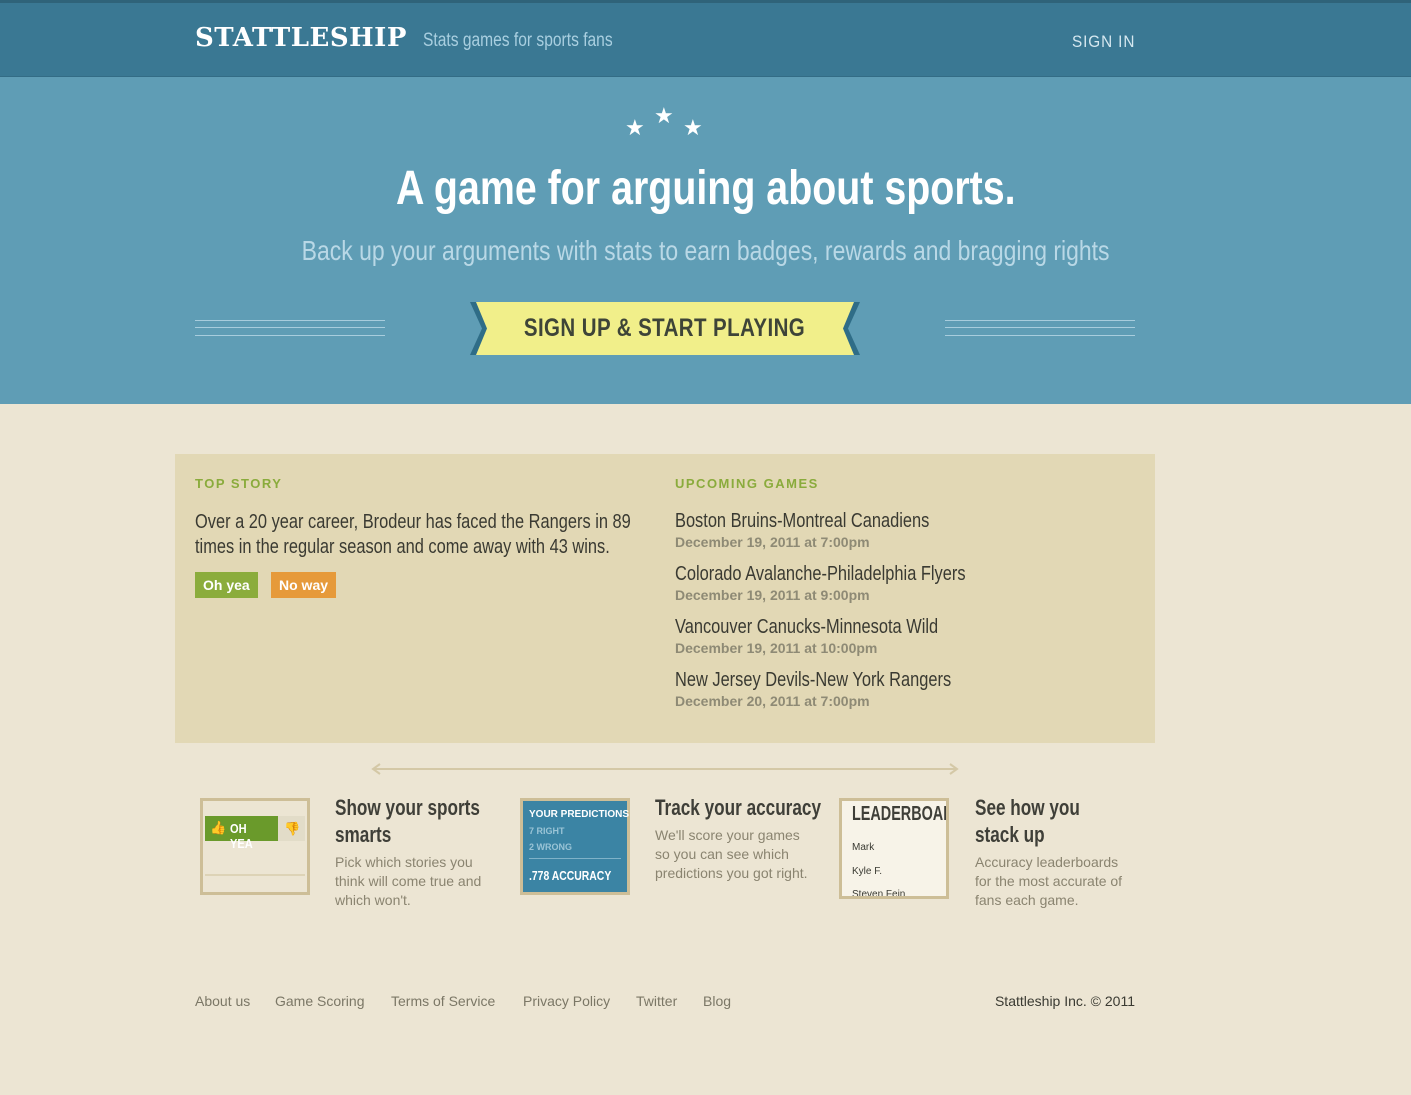 This screenshot has height=1095, width=1411. I want to click on logo: STATTLESHIP, so click(301, 38).